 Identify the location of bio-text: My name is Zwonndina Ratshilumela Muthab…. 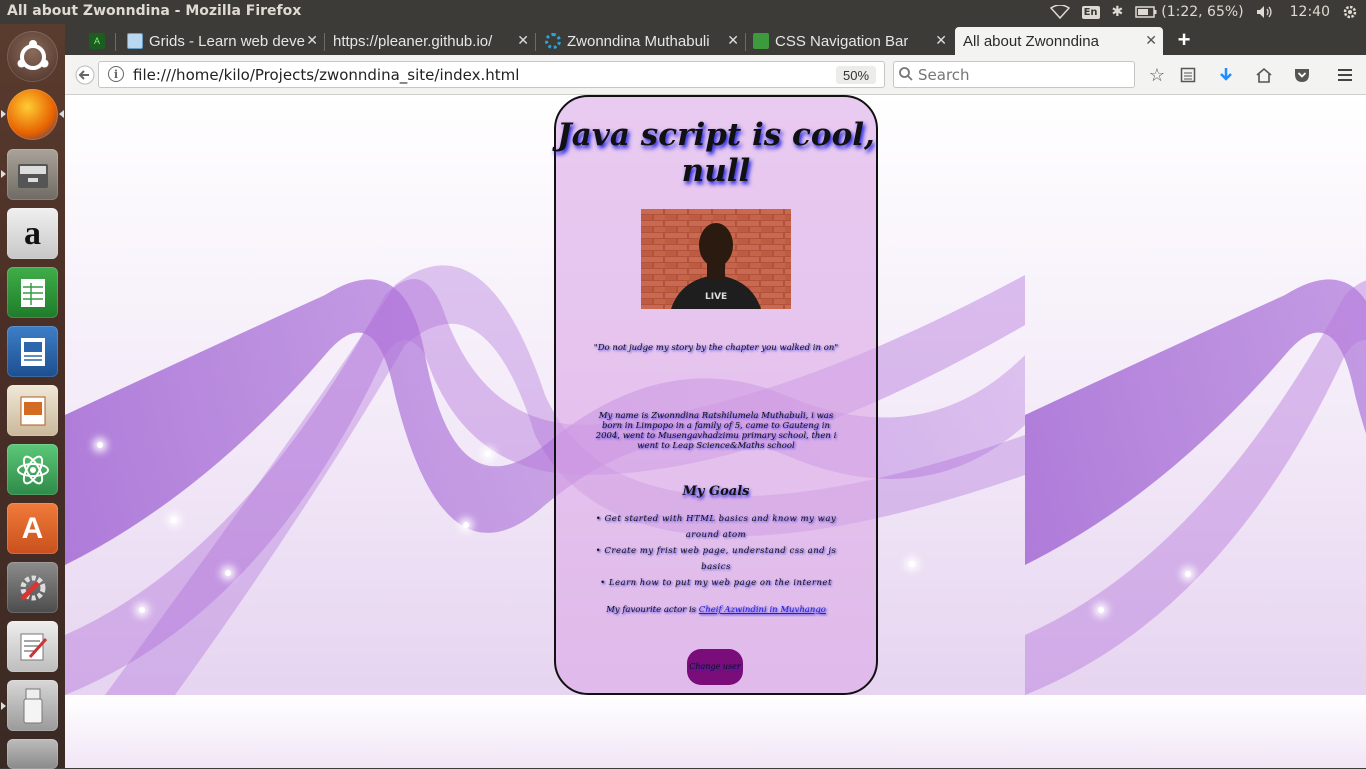
(716, 431).